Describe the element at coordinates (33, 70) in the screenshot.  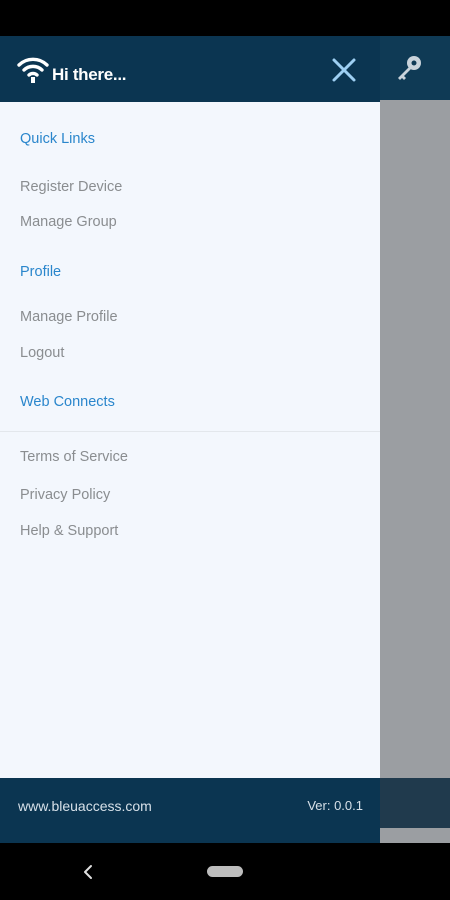
I see `wifi-icon` at that location.